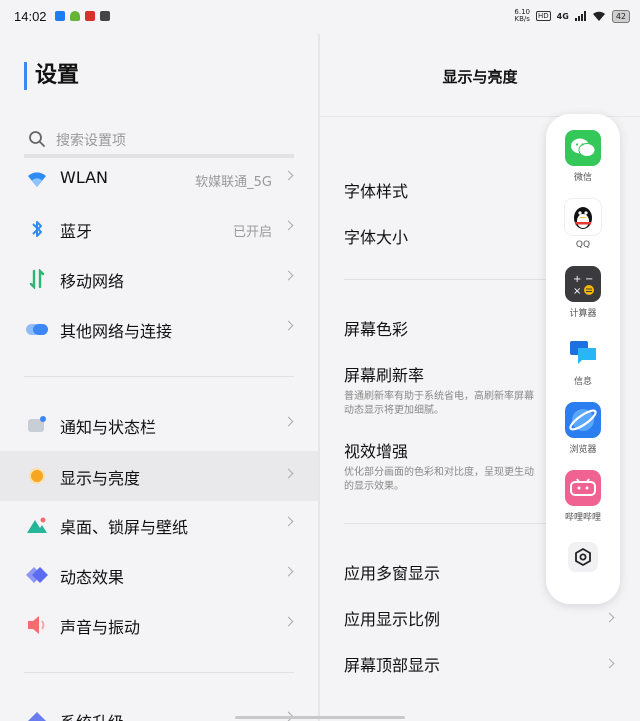  I want to click on bilibili-icon, so click(583, 488).